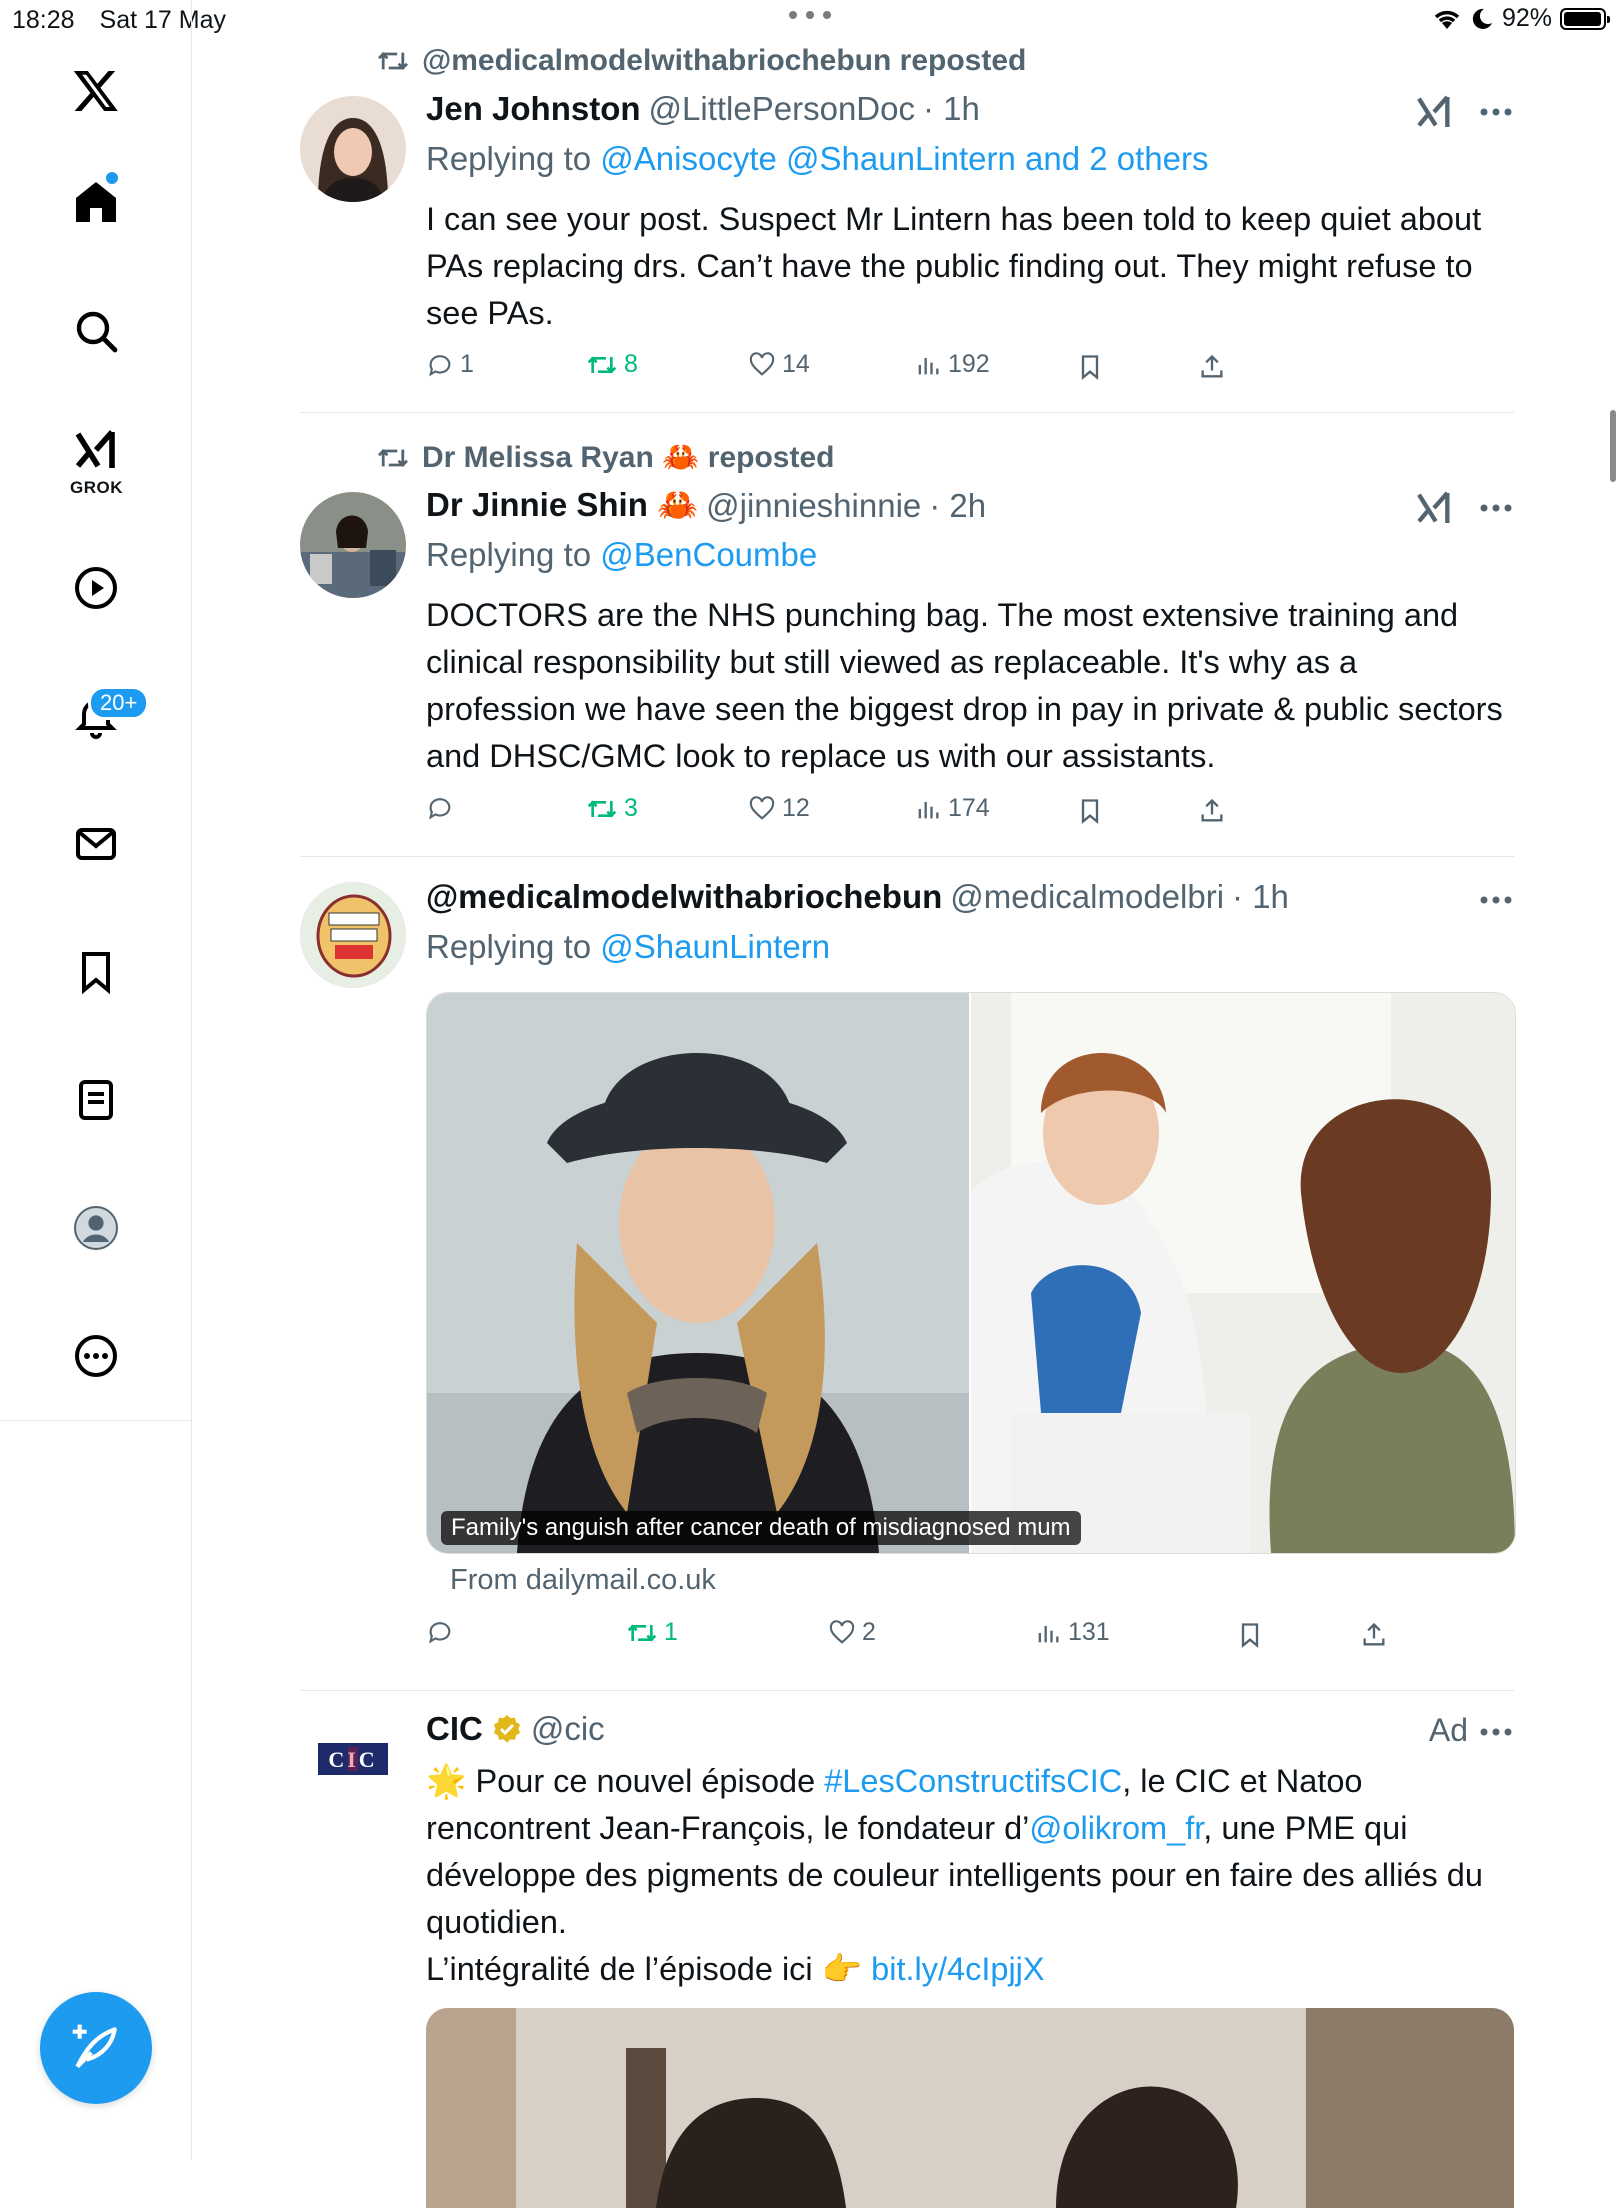  I want to click on views-button: 192, so click(952, 364).